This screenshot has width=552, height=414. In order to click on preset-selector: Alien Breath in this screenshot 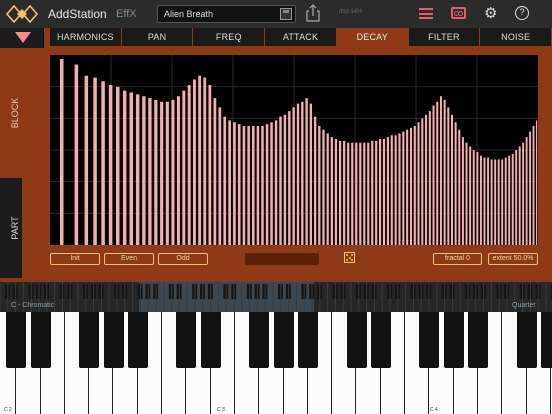, I will do `click(226, 14)`.